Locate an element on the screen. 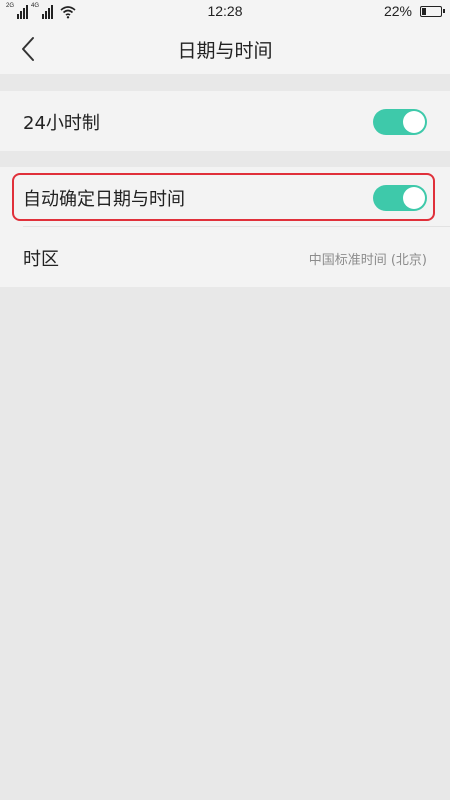 The height and width of the screenshot is (800, 450). status-time: 12:28 is located at coordinates (225, 11).